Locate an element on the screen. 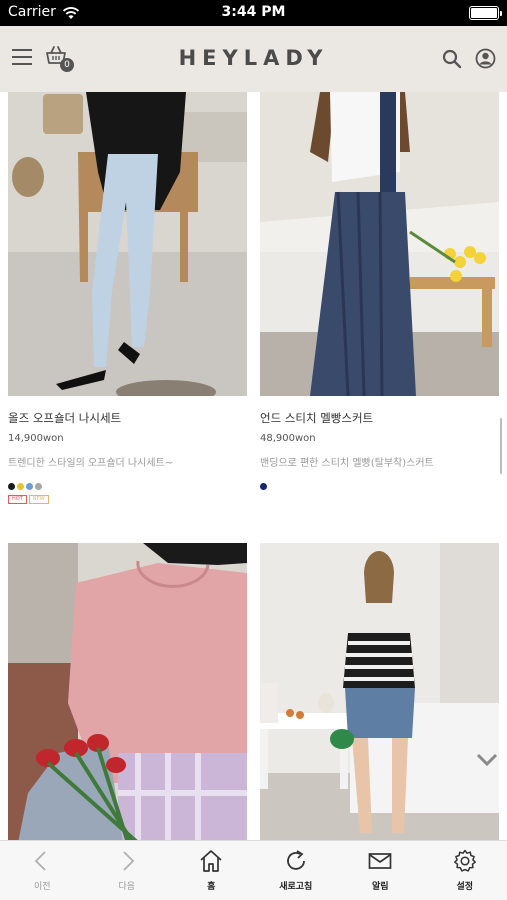 Image resolution: width=507 pixels, height=900 pixels. clock: 3:44 PM is located at coordinates (253, 12).